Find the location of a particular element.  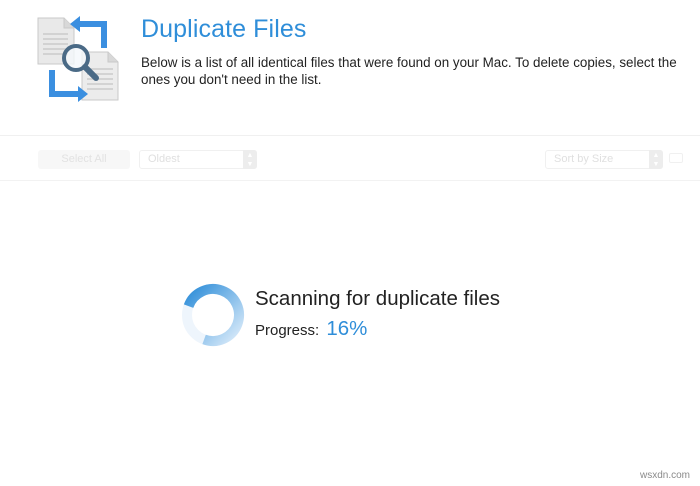

duplicate-files-icon is located at coordinates (78, 59).